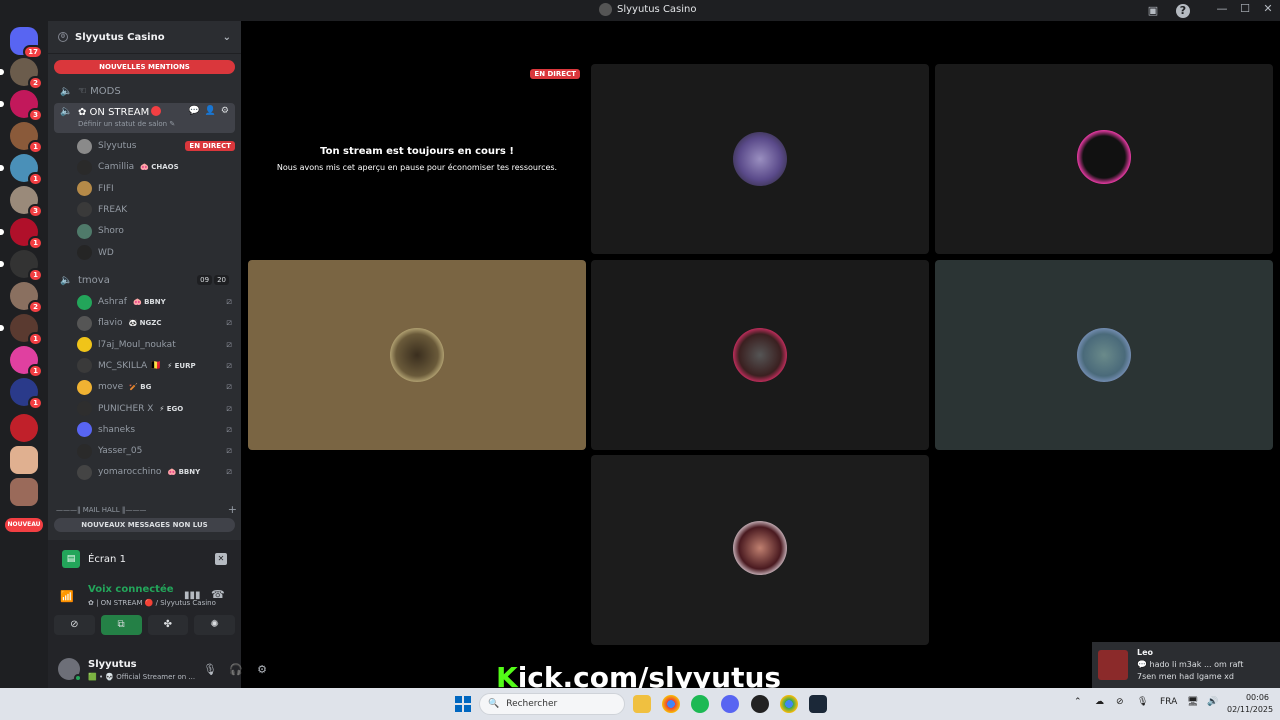  I want to click on minimize-button: —, so click(1222, 8).